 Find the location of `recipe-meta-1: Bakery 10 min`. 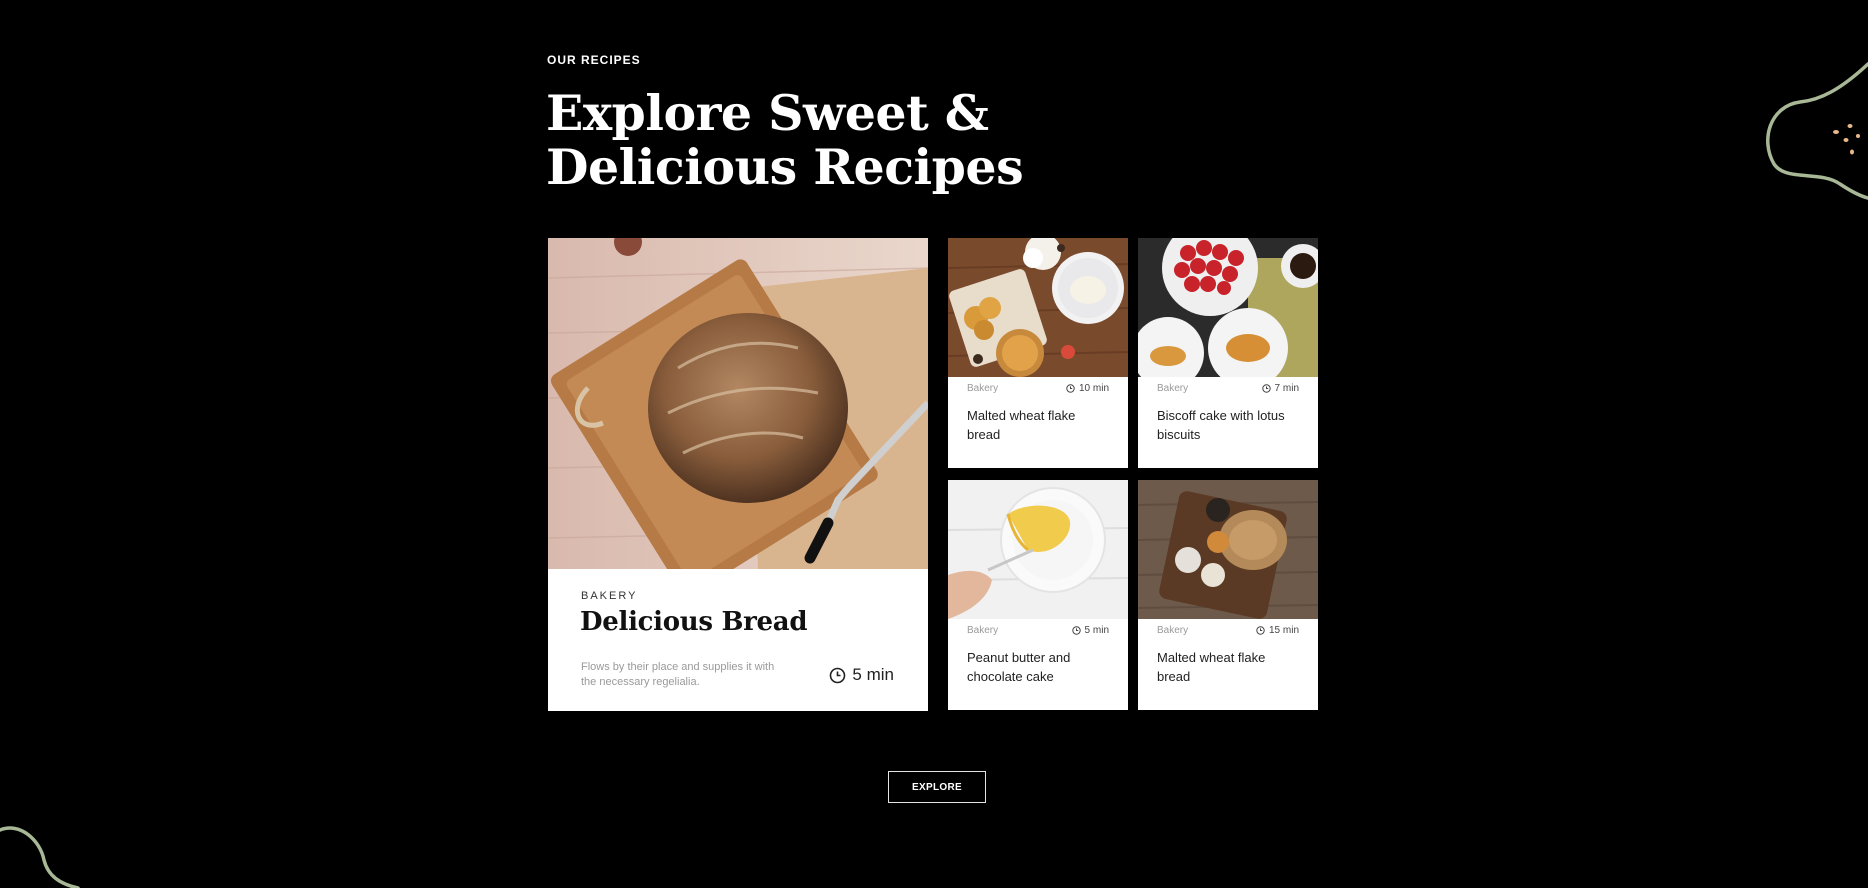

recipe-meta-1: Bakery 10 min is located at coordinates (1038, 388).